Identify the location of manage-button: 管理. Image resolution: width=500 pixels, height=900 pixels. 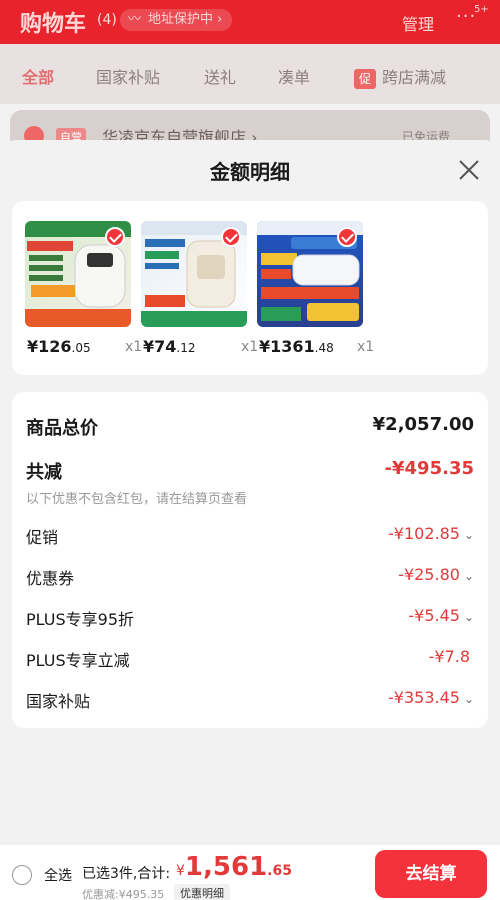
(418, 23).